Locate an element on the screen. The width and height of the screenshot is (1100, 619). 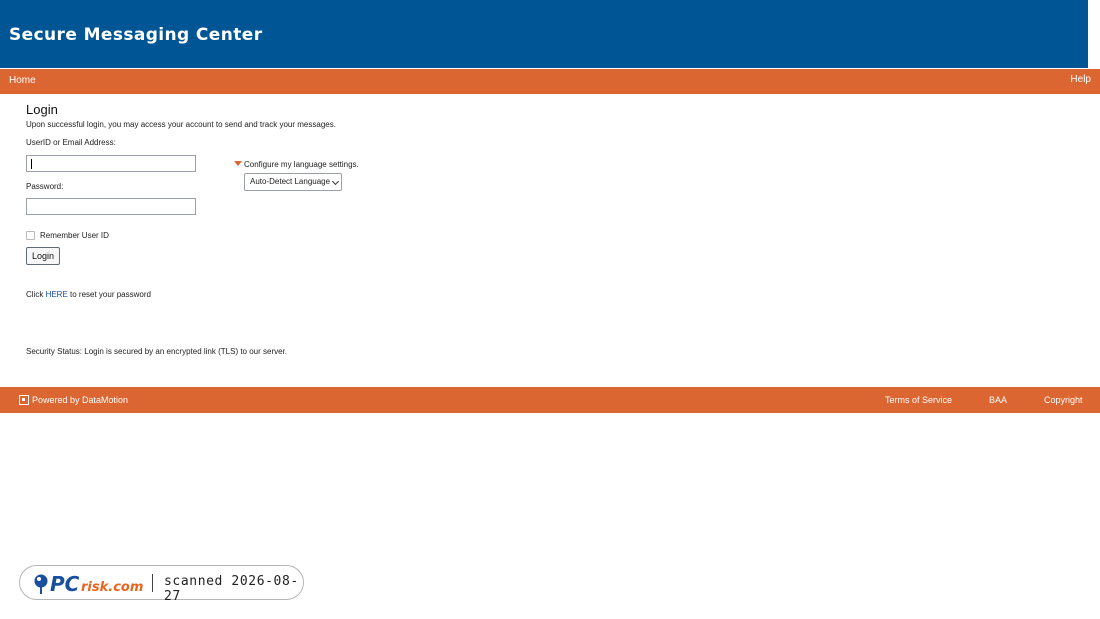
reset-prefix: Click is located at coordinates (36, 294).